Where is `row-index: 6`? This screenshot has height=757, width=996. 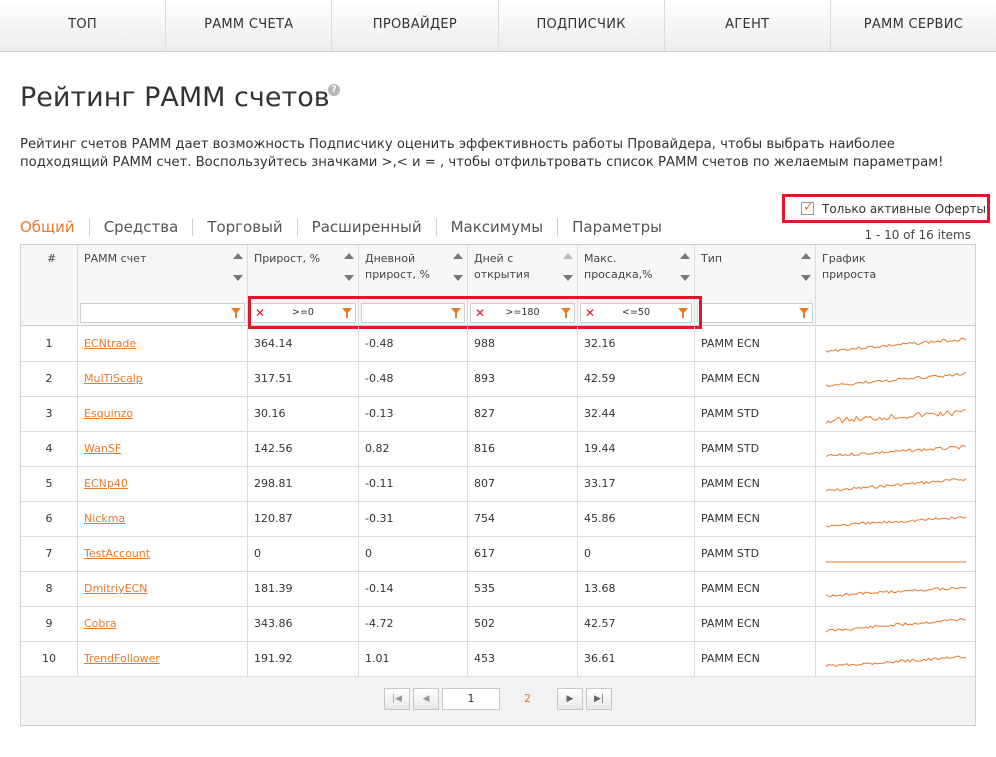 row-index: 6 is located at coordinates (49, 519).